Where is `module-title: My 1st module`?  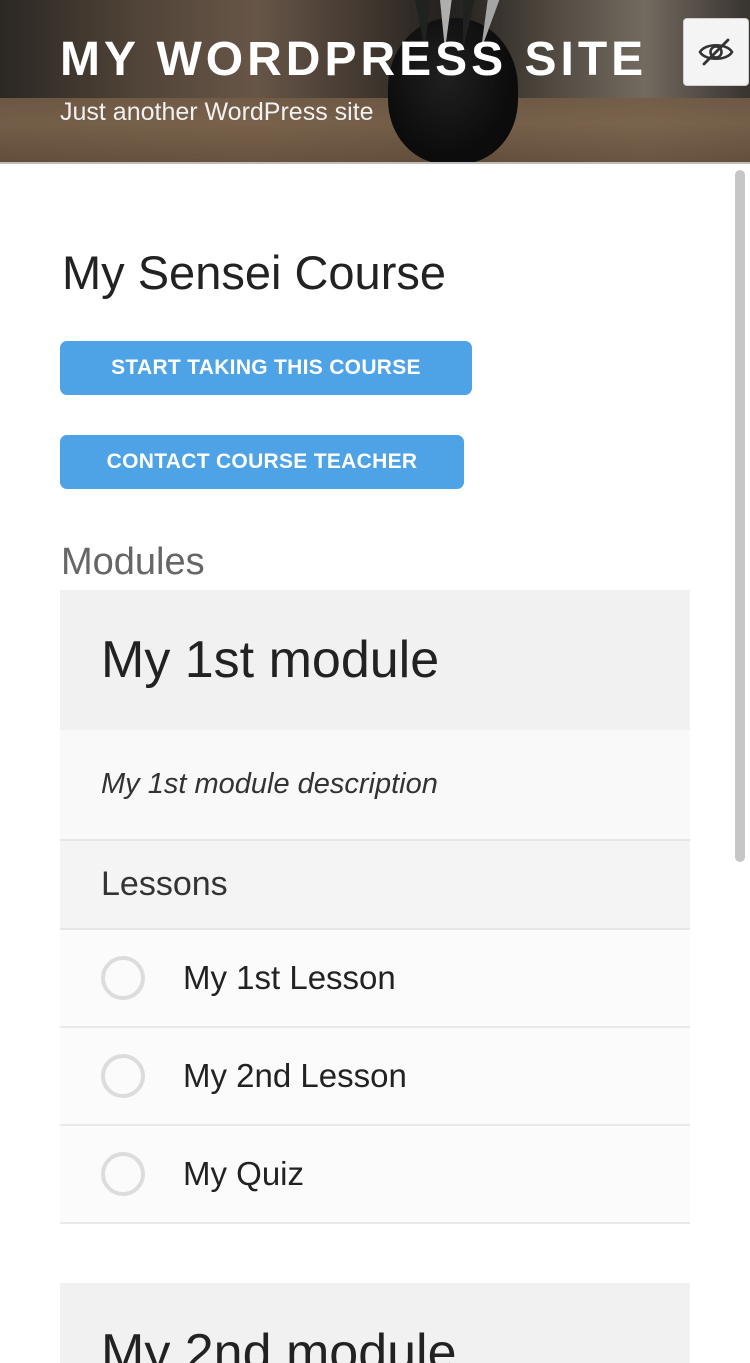
module-title: My 1st module is located at coordinates (270, 660).